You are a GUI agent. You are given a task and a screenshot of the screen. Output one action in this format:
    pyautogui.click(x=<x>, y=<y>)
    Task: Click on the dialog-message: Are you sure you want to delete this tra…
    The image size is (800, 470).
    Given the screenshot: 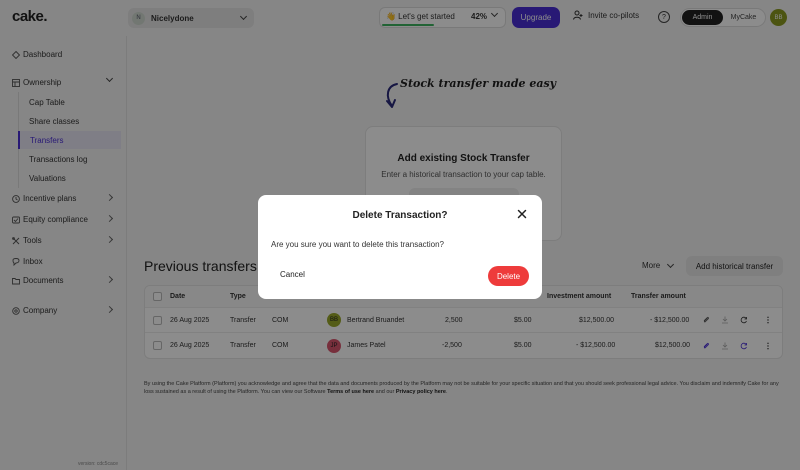 What is the action you would take?
    pyautogui.click(x=357, y=244)
    